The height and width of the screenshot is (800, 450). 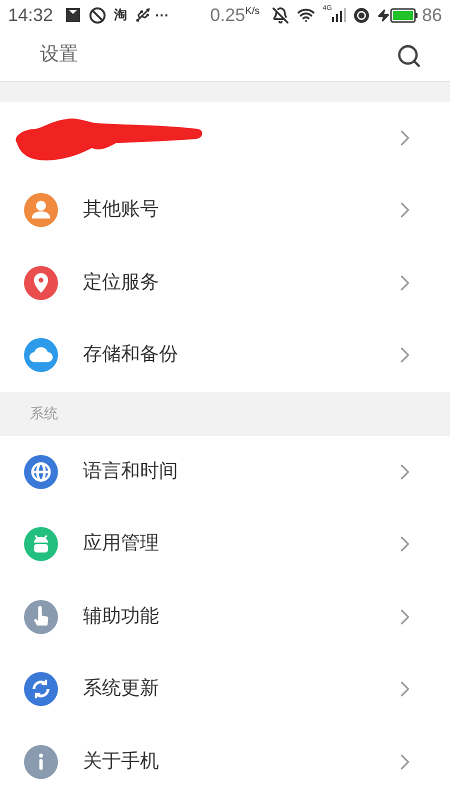 I want to click on more-notifications: ···, so click(x=162, y=15).